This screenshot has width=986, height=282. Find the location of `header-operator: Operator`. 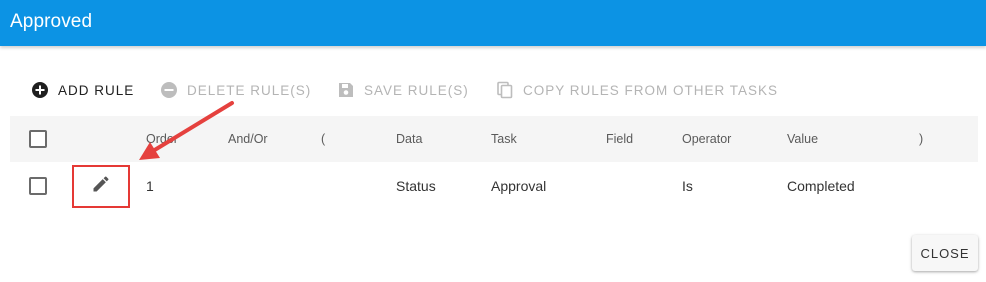

header-operator: Operator is located at coordinates (706, 139).